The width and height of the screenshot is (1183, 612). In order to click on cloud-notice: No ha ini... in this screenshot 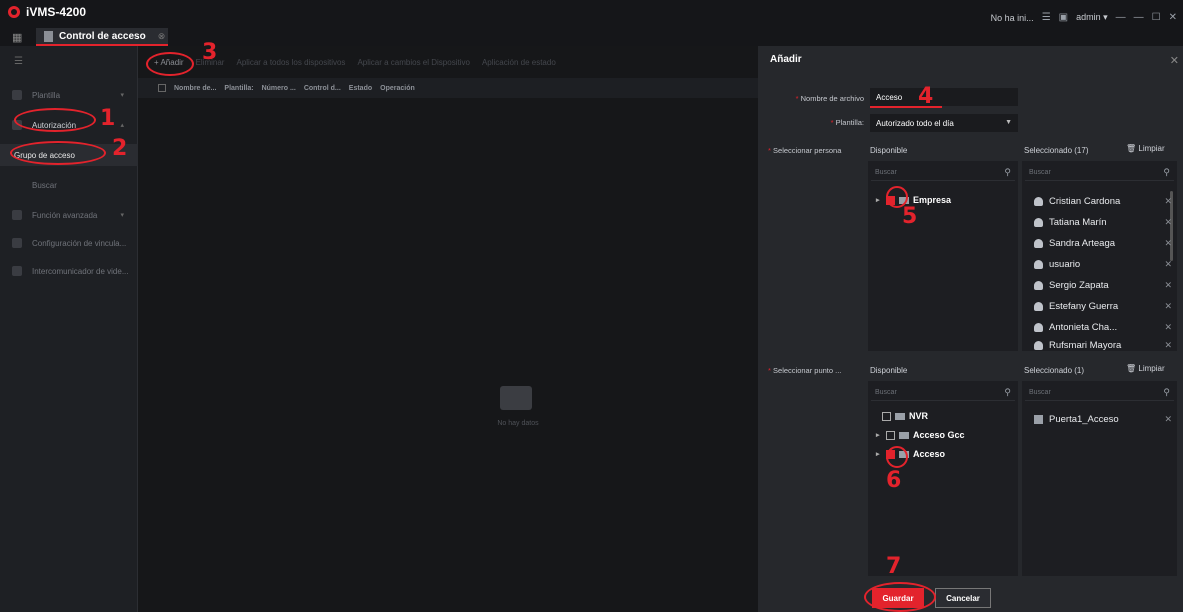, I will do `click(1012, 18)`.